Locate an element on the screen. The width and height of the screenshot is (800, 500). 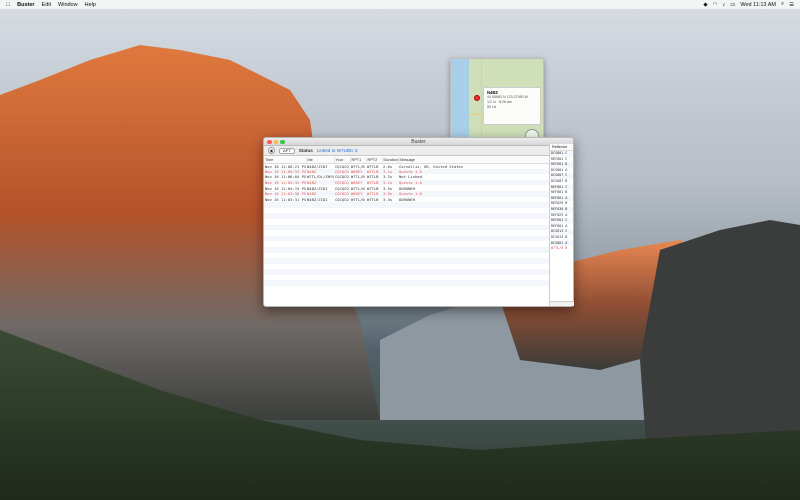
reflector-header: Reflector is located at coordinates (561, 147).